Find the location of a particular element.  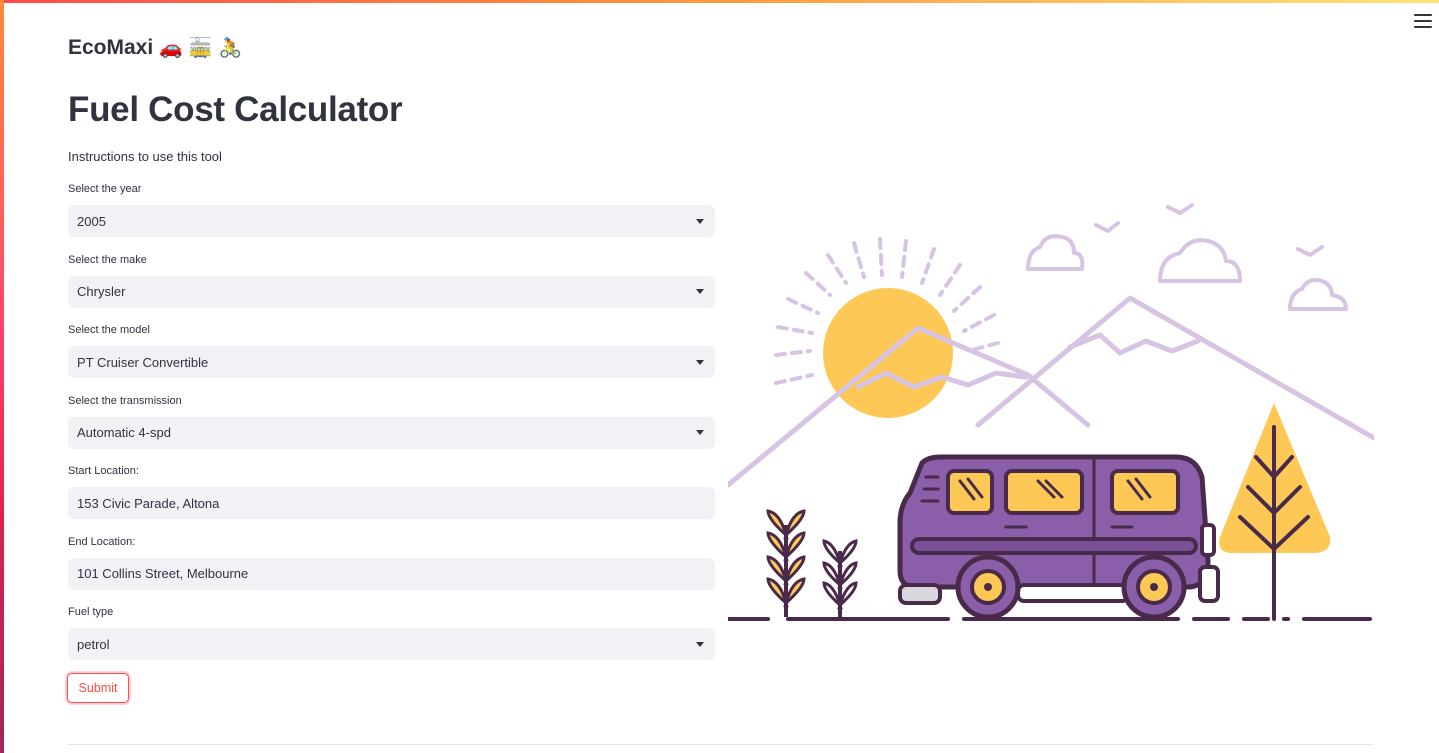

van-icon is located at coordinates (1058, 537).